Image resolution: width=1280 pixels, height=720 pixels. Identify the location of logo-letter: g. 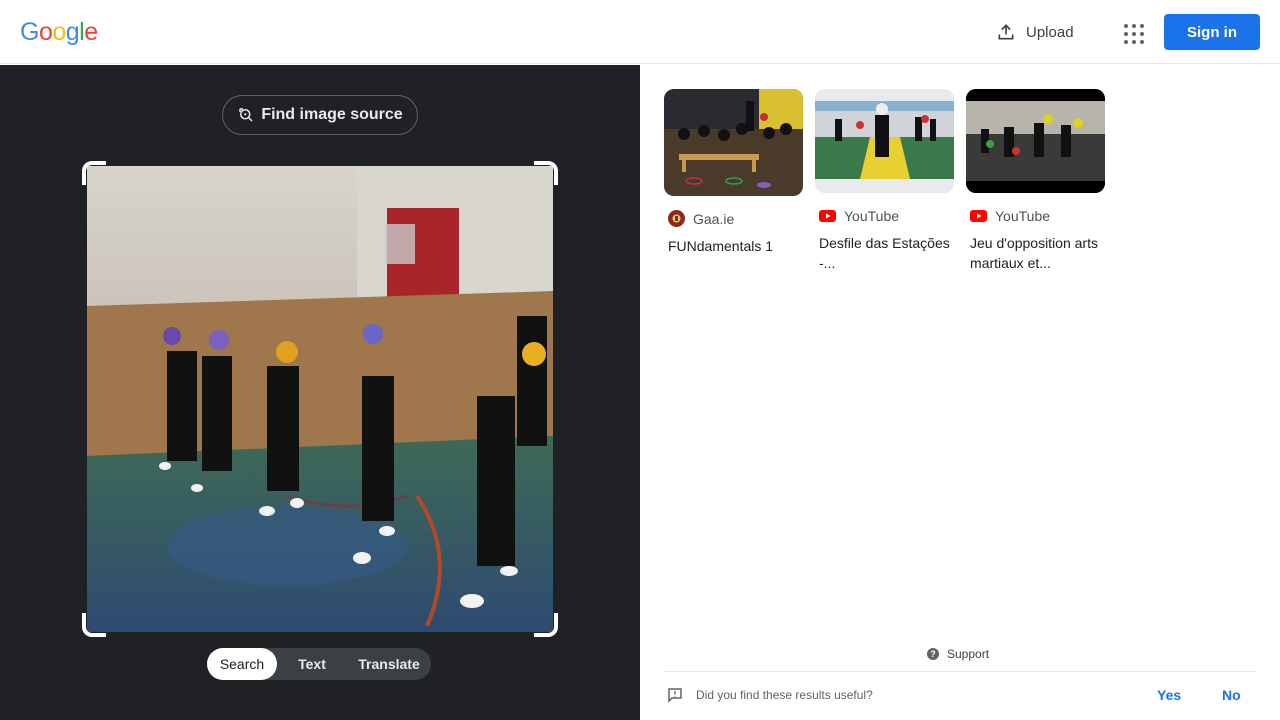
(72, 32).